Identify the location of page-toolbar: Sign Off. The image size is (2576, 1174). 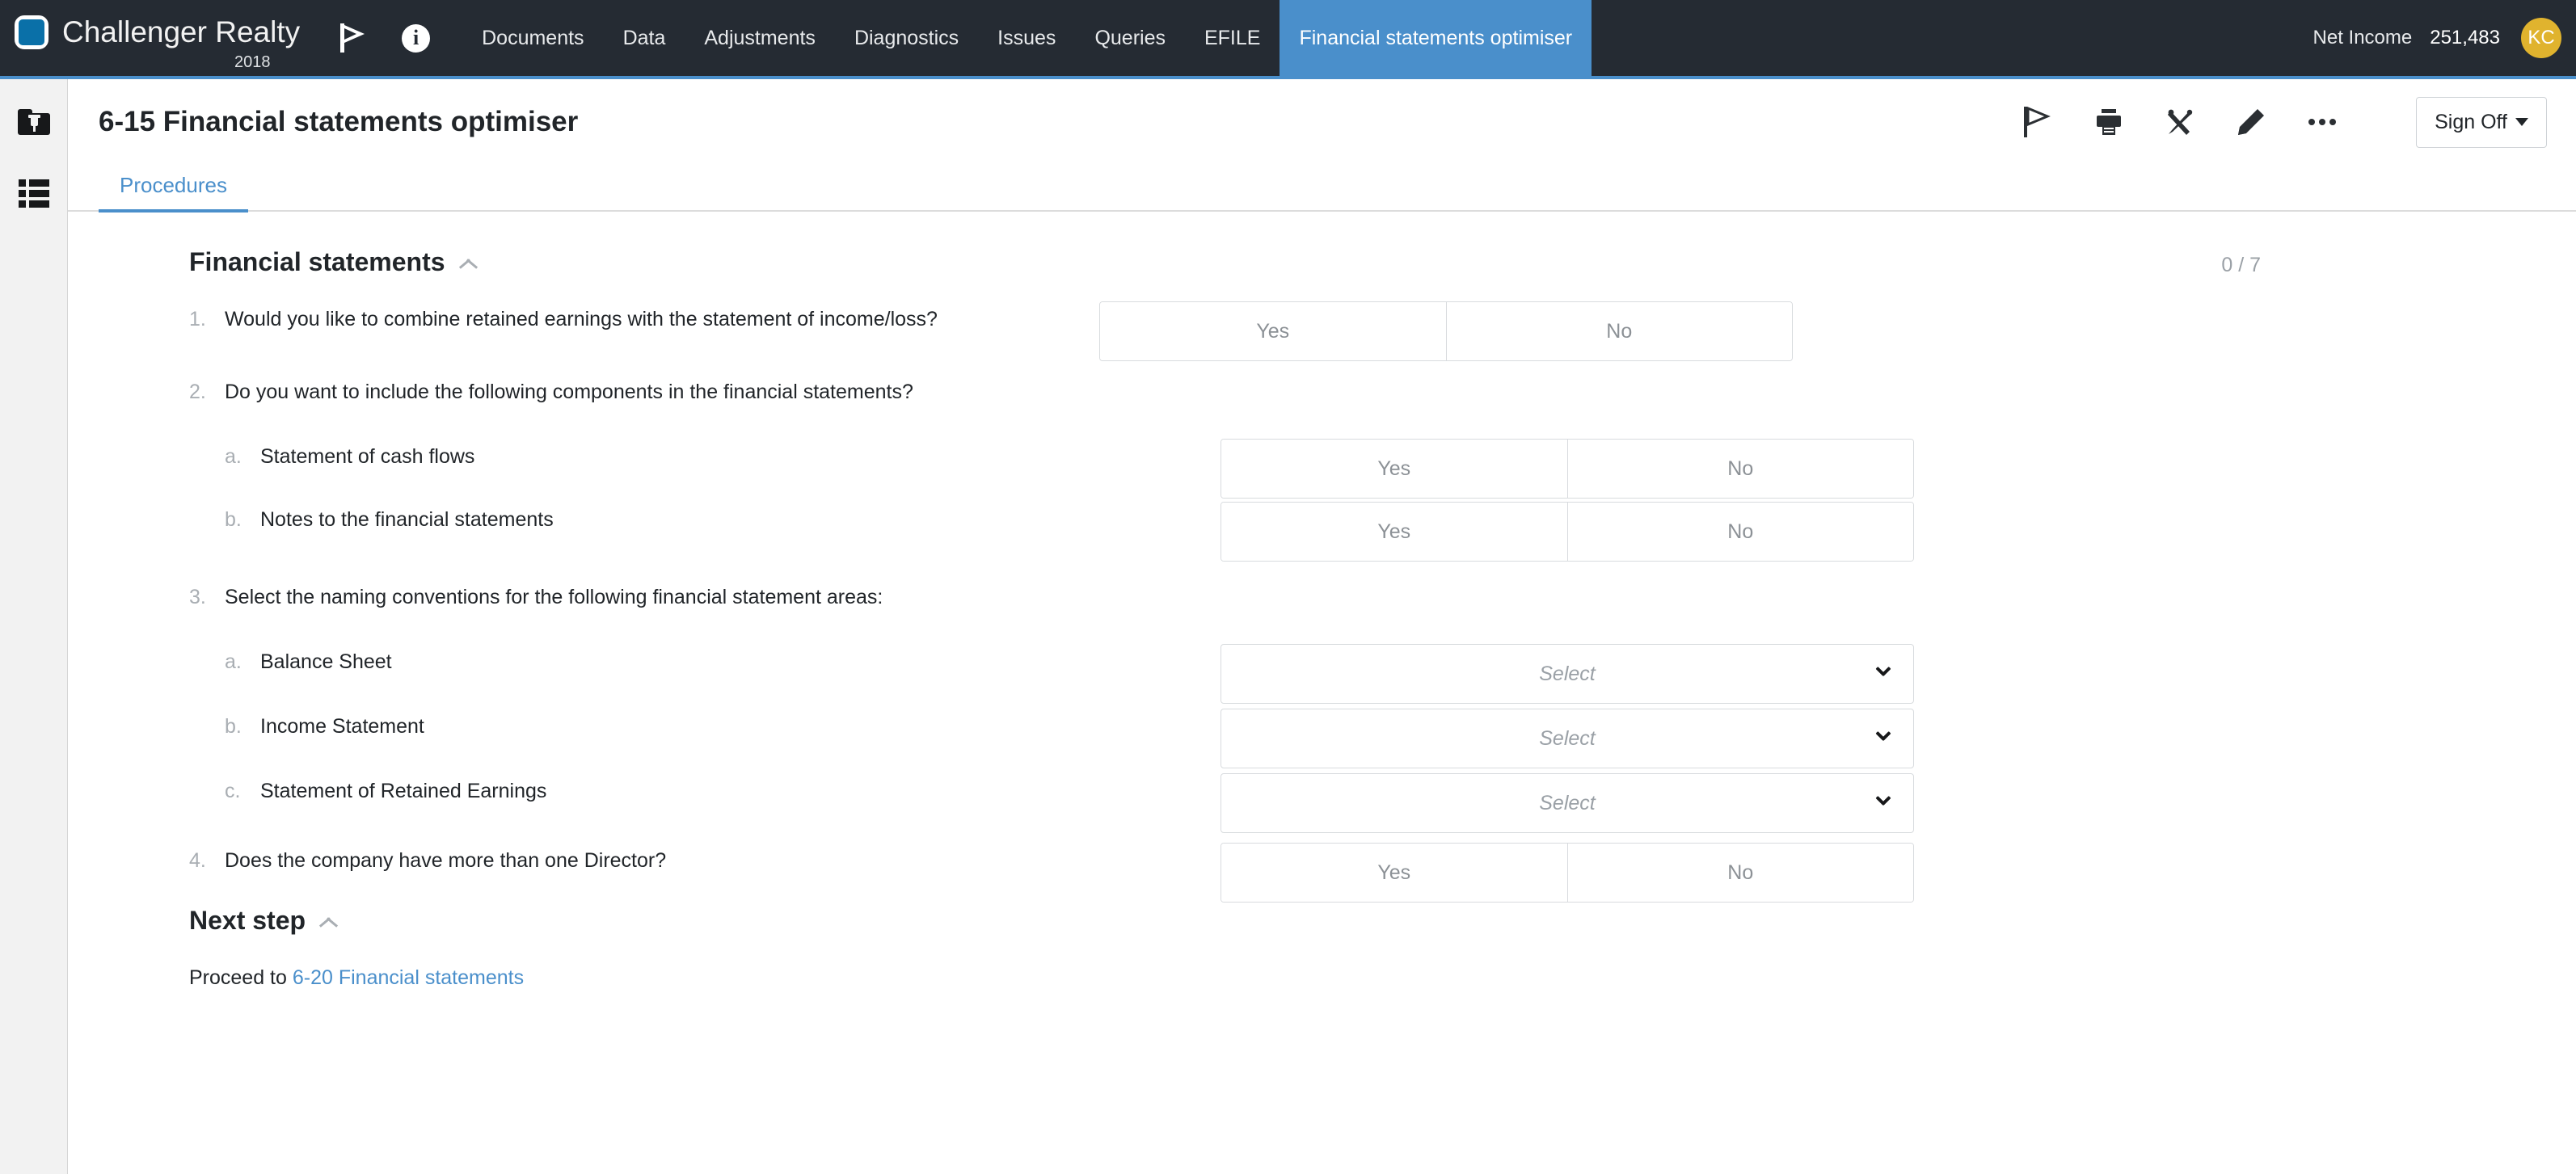
(2284, 122).